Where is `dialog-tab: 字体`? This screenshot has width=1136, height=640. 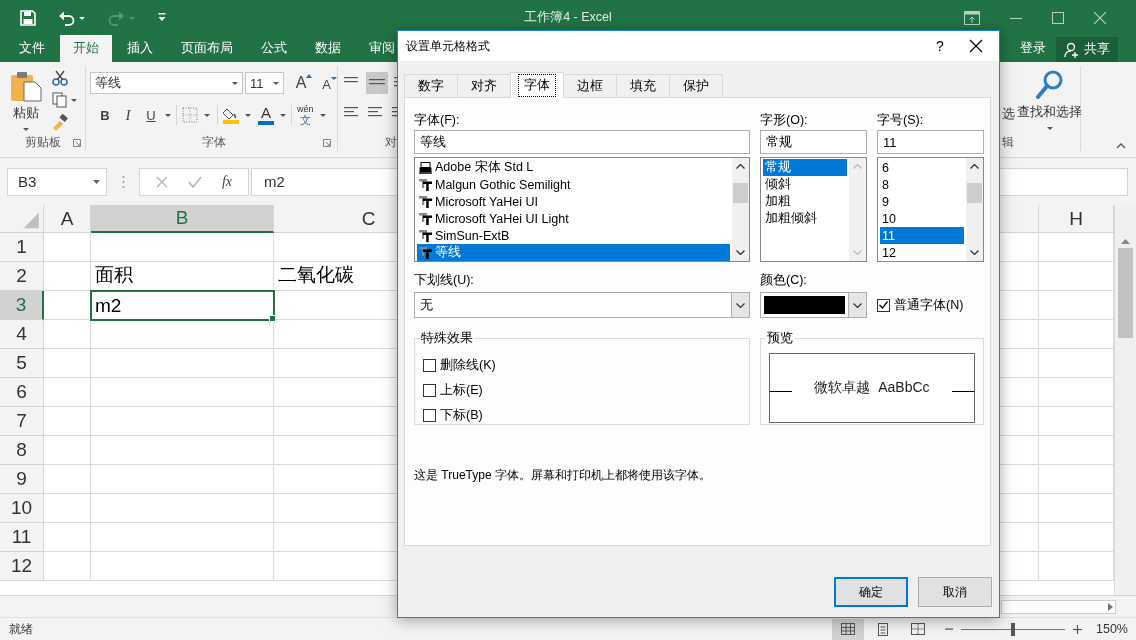
dialog-tab: 字体 is located at coordinates (537, 85).